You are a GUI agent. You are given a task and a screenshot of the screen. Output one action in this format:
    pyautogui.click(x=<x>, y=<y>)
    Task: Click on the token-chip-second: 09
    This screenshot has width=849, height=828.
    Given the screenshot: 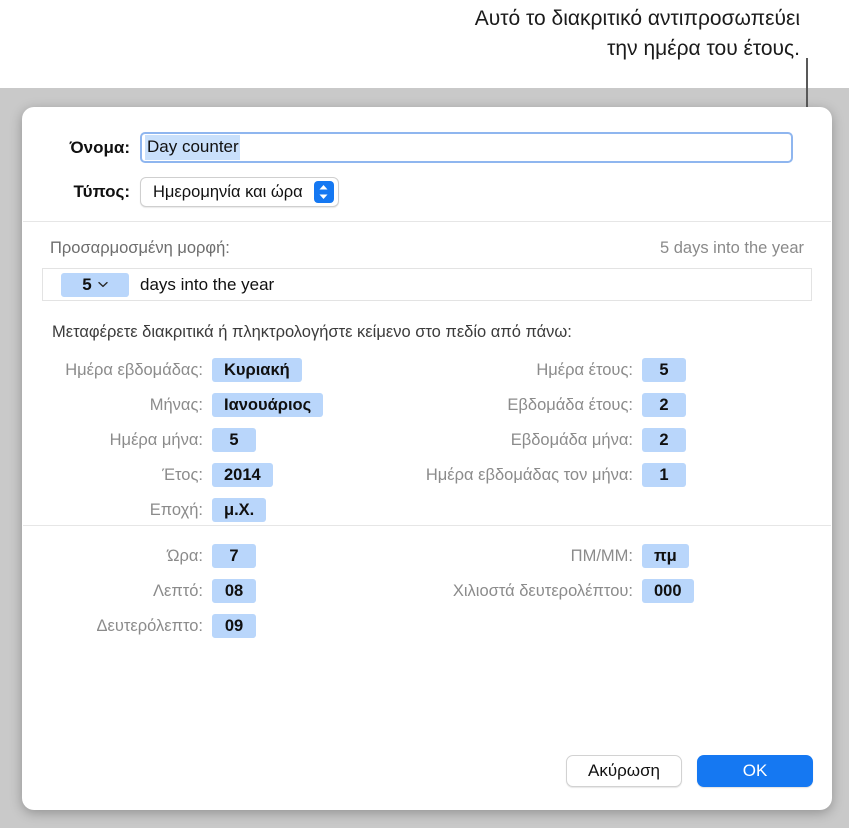 What is the action you would take?
    pyautogui.click(x=234, y=626)
    